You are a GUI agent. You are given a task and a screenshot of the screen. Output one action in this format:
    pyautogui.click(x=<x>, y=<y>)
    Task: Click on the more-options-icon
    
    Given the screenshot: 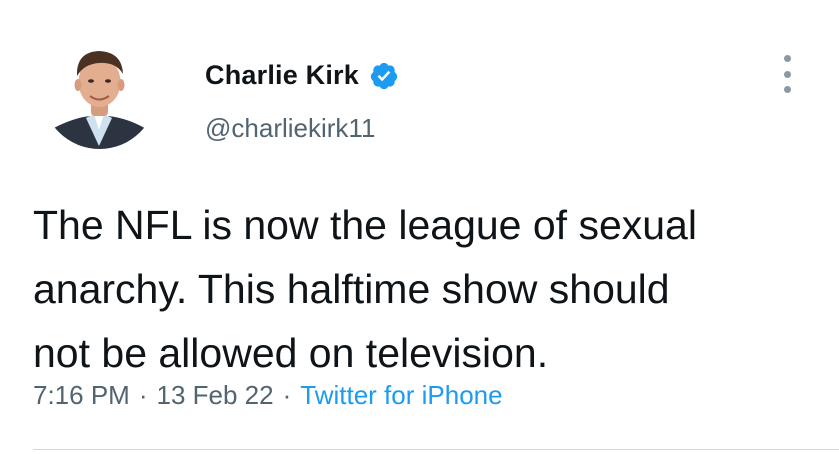 What is the action you would take?
    pyautogui.click(x=787, y=74)
    